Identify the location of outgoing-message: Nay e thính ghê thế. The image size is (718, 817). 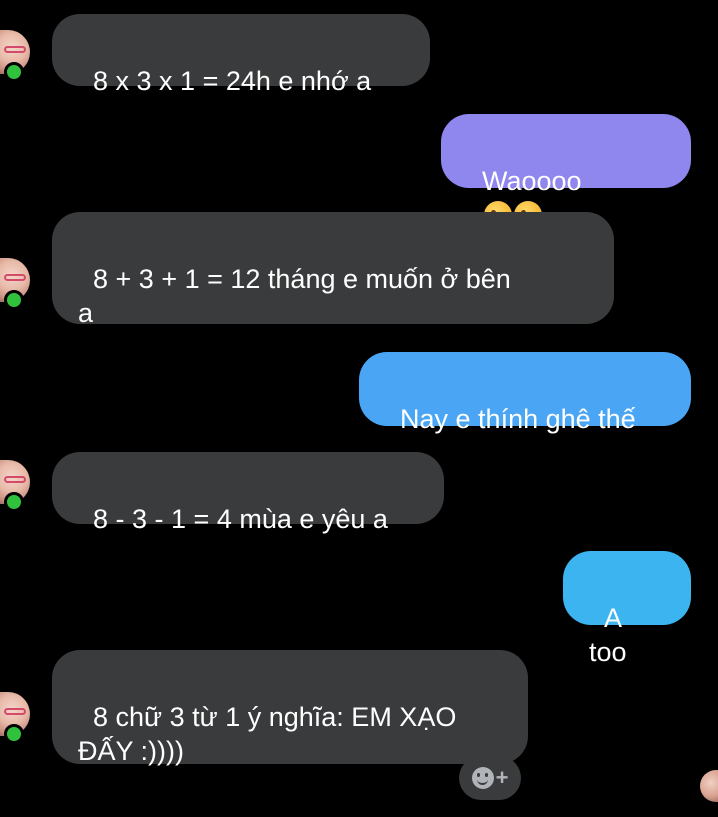
(525, 393).